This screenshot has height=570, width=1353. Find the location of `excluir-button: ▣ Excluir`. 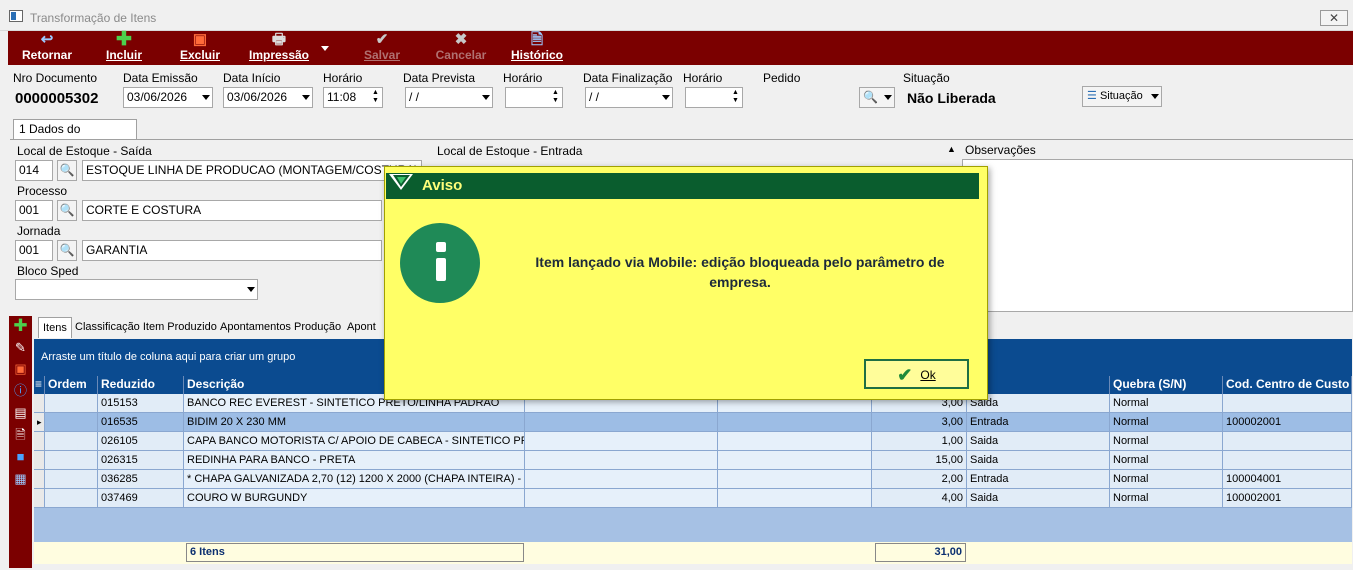

excluir-button: ▣ Excluir is located at coordinates (200, 48).